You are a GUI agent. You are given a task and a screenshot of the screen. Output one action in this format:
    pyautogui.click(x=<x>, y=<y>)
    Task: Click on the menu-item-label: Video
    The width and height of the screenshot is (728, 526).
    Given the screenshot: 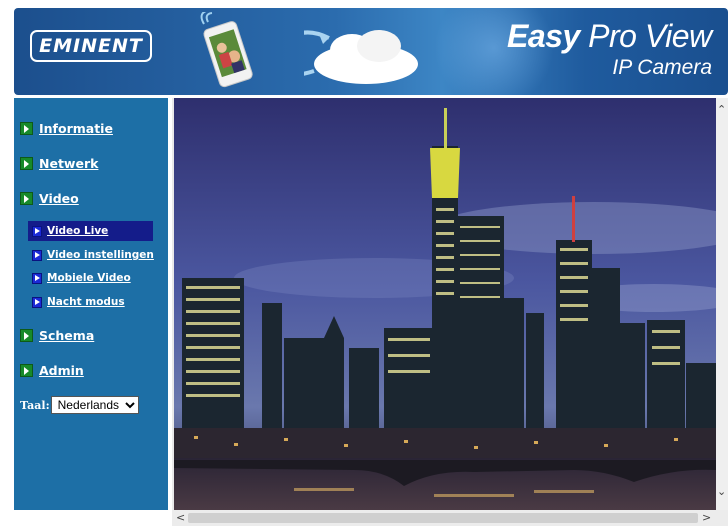 What is the action you would take?
    pyautogui.click(x=59, y=198)
    